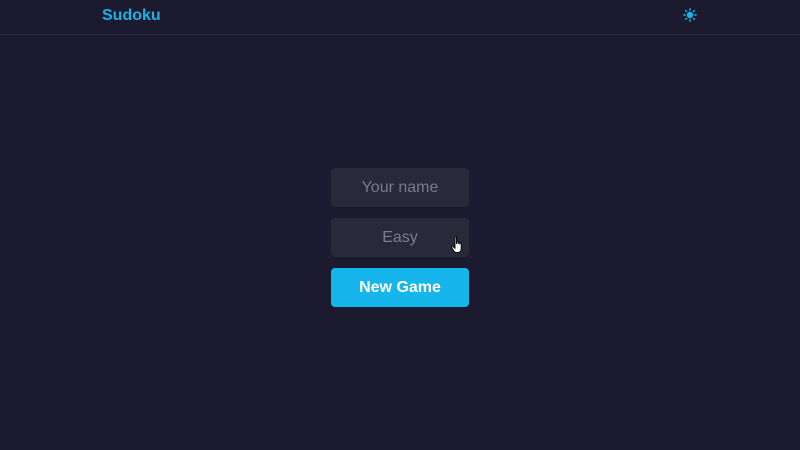 This screenshot has width=800, height=450. I want to click on new-game-button: New Game, so click(400, 287).